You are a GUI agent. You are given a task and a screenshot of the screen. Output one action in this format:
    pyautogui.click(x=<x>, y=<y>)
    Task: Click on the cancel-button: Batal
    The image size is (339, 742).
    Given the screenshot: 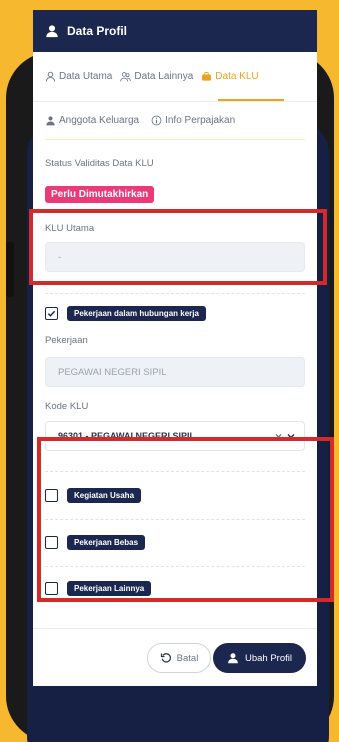 What is the action you would take?
    pyautogui.click(x=179, y=658)
    